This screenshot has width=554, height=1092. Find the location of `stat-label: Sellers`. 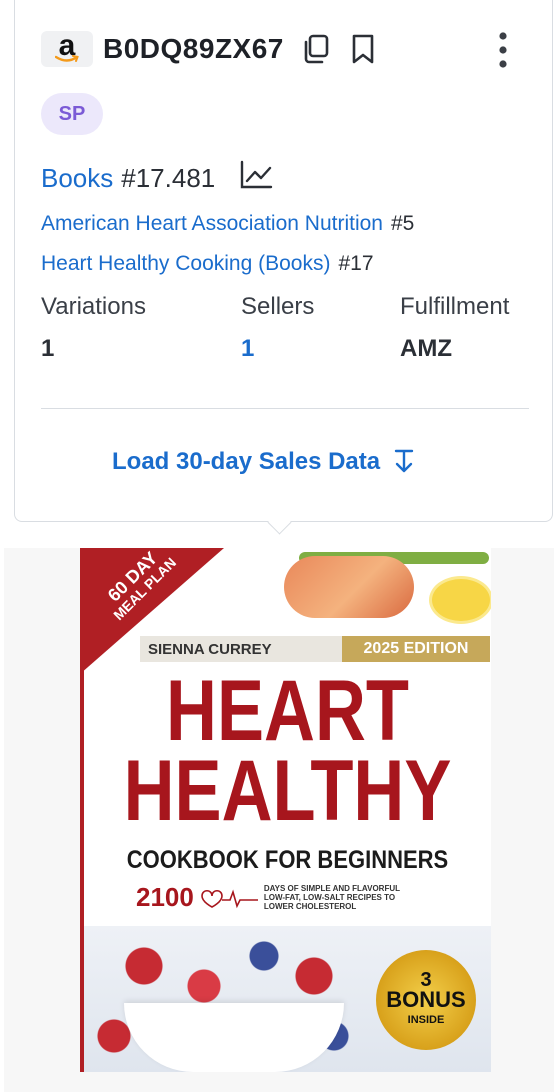

stat-label: Sellers is located at coordinates (278, 306).